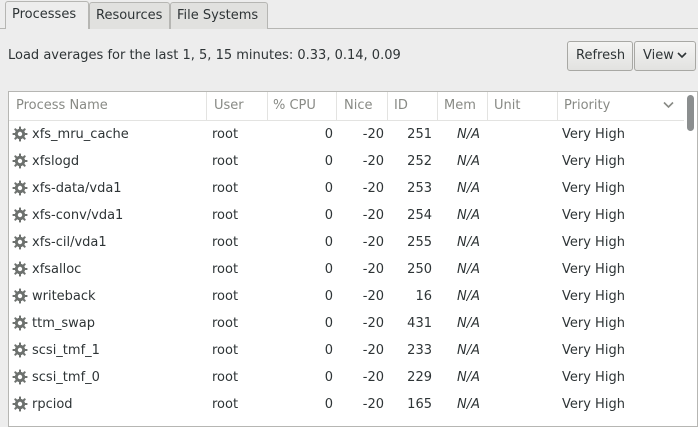 This screenshot has height=427, width=698. I want to click on column-mem: Mem, so click(460, 105).